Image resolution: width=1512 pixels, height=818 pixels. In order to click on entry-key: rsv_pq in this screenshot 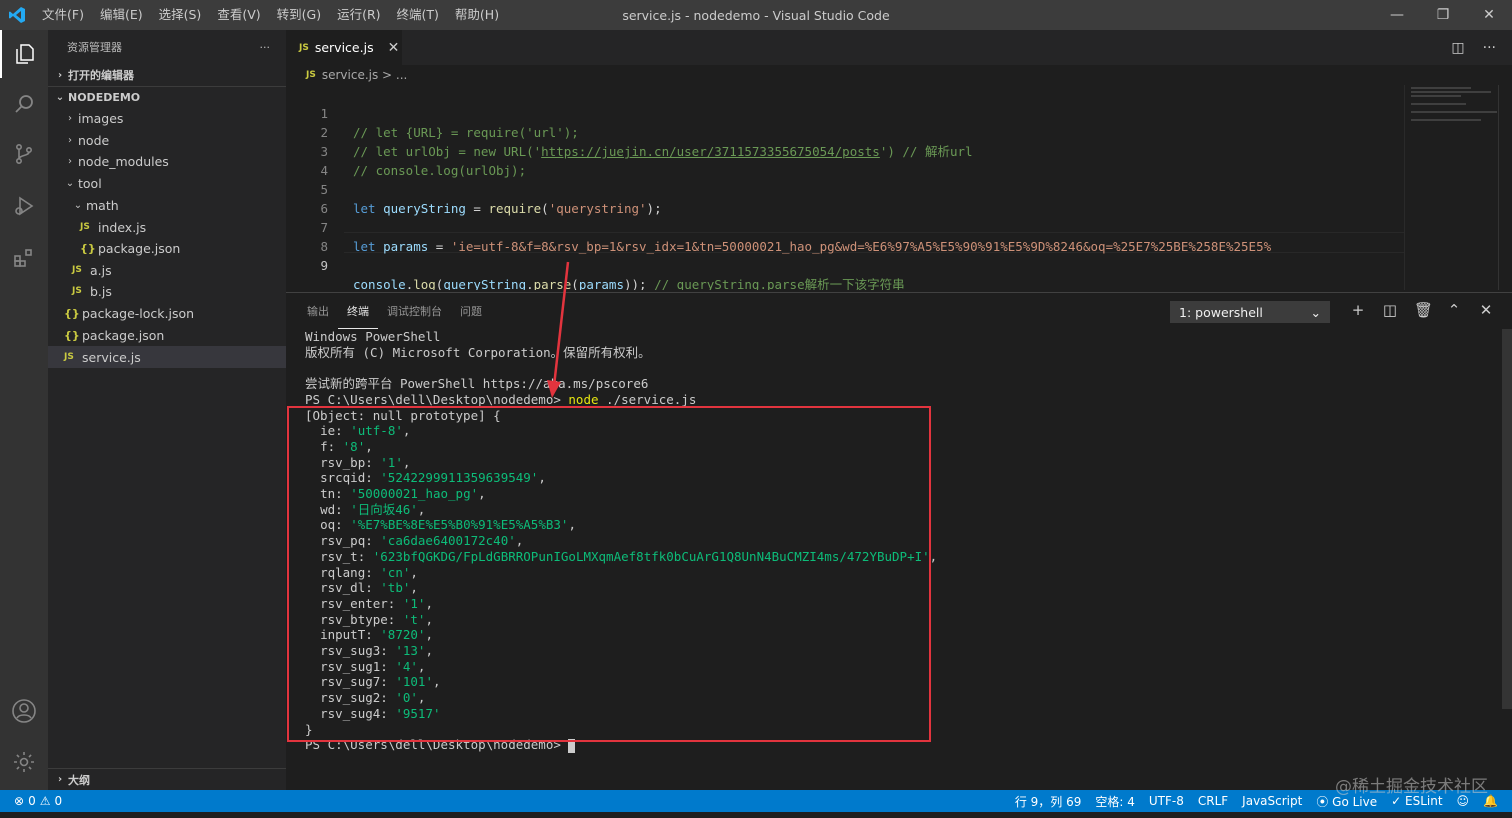, I will do `click(343, 541)`.